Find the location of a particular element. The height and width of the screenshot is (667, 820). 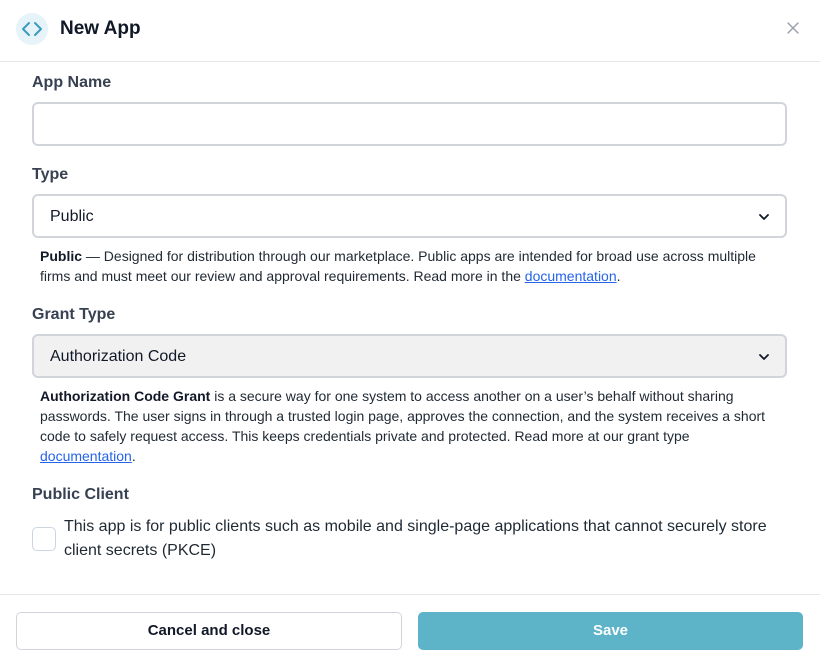

cancel-and-close-button: Cancel and close is located at coordinates (209, 631).